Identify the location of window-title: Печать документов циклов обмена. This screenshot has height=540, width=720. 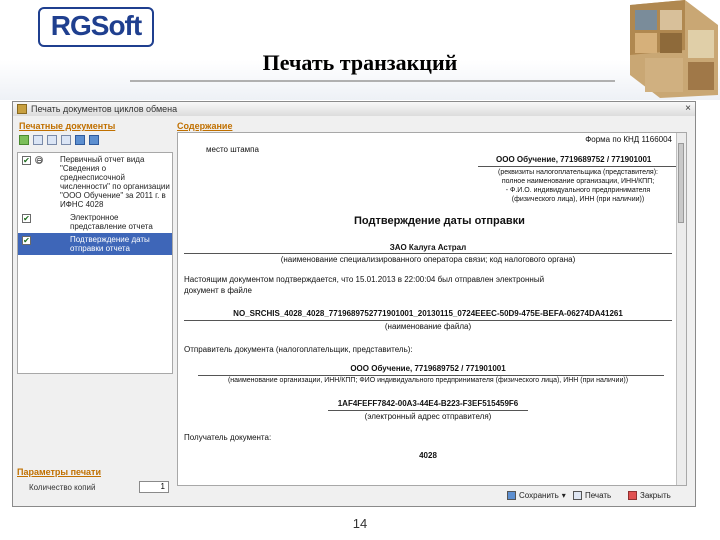
(104, 109).